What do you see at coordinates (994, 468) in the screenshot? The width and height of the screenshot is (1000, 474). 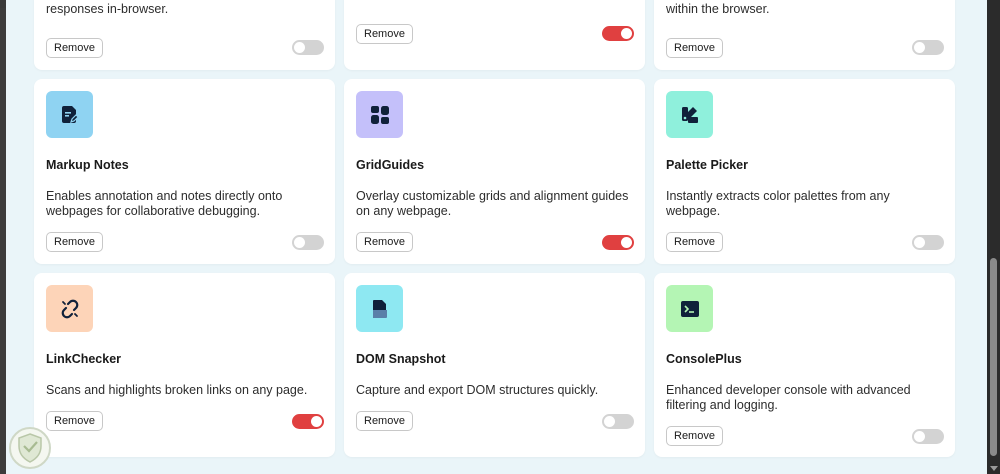 I see `scroll-down-arrow-icon` at bounding box center [994, 468].